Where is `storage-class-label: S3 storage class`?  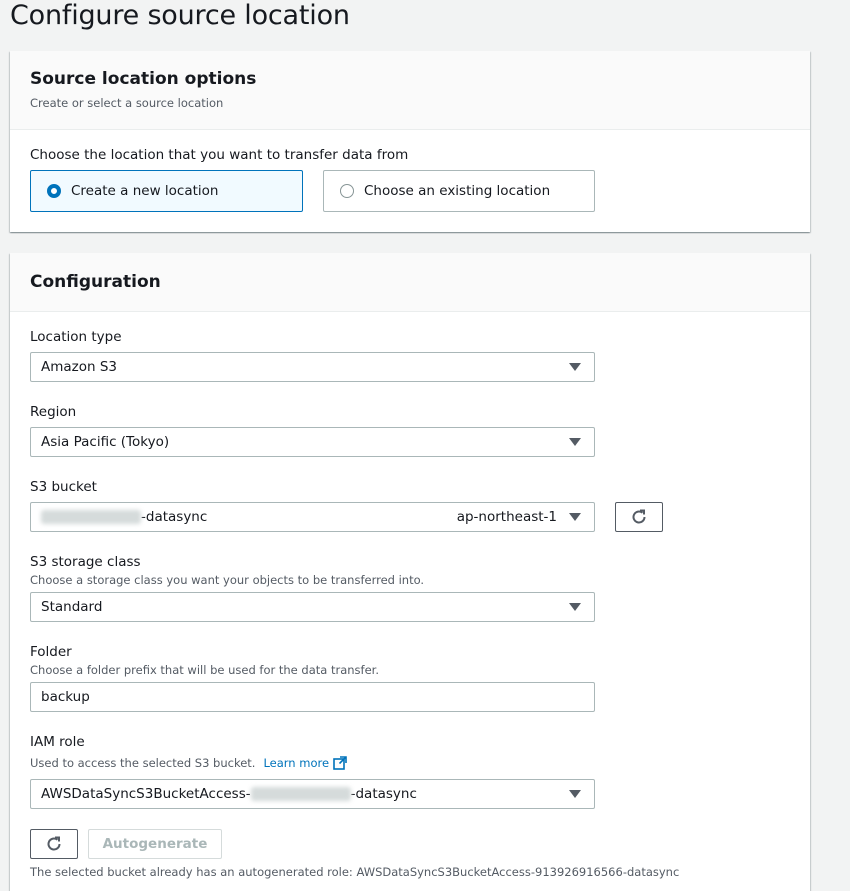 storage-class-label: S3 storage class is located at coordinates (85, 562).